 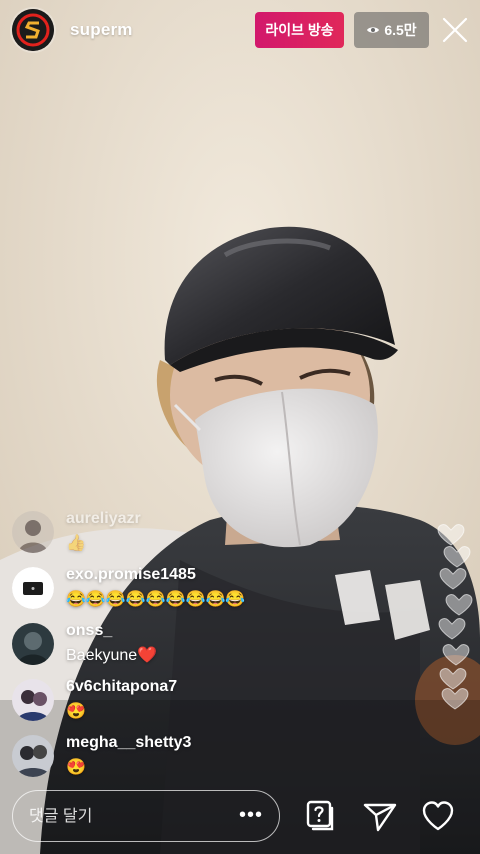 What do you see at coordinates (212, 701) in the screenshot?
I see `comment-item: 6v6chitapona7 😍` at bounding box center [212, 701].